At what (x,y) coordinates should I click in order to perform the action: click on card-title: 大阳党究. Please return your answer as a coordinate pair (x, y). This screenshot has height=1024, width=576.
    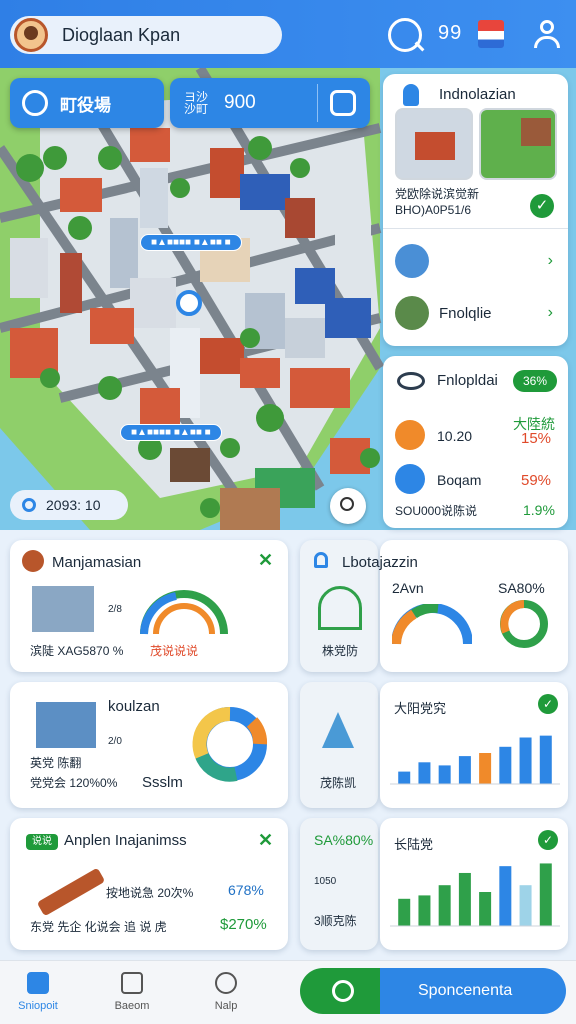
    Looking at the image, I should click on (420, 708).